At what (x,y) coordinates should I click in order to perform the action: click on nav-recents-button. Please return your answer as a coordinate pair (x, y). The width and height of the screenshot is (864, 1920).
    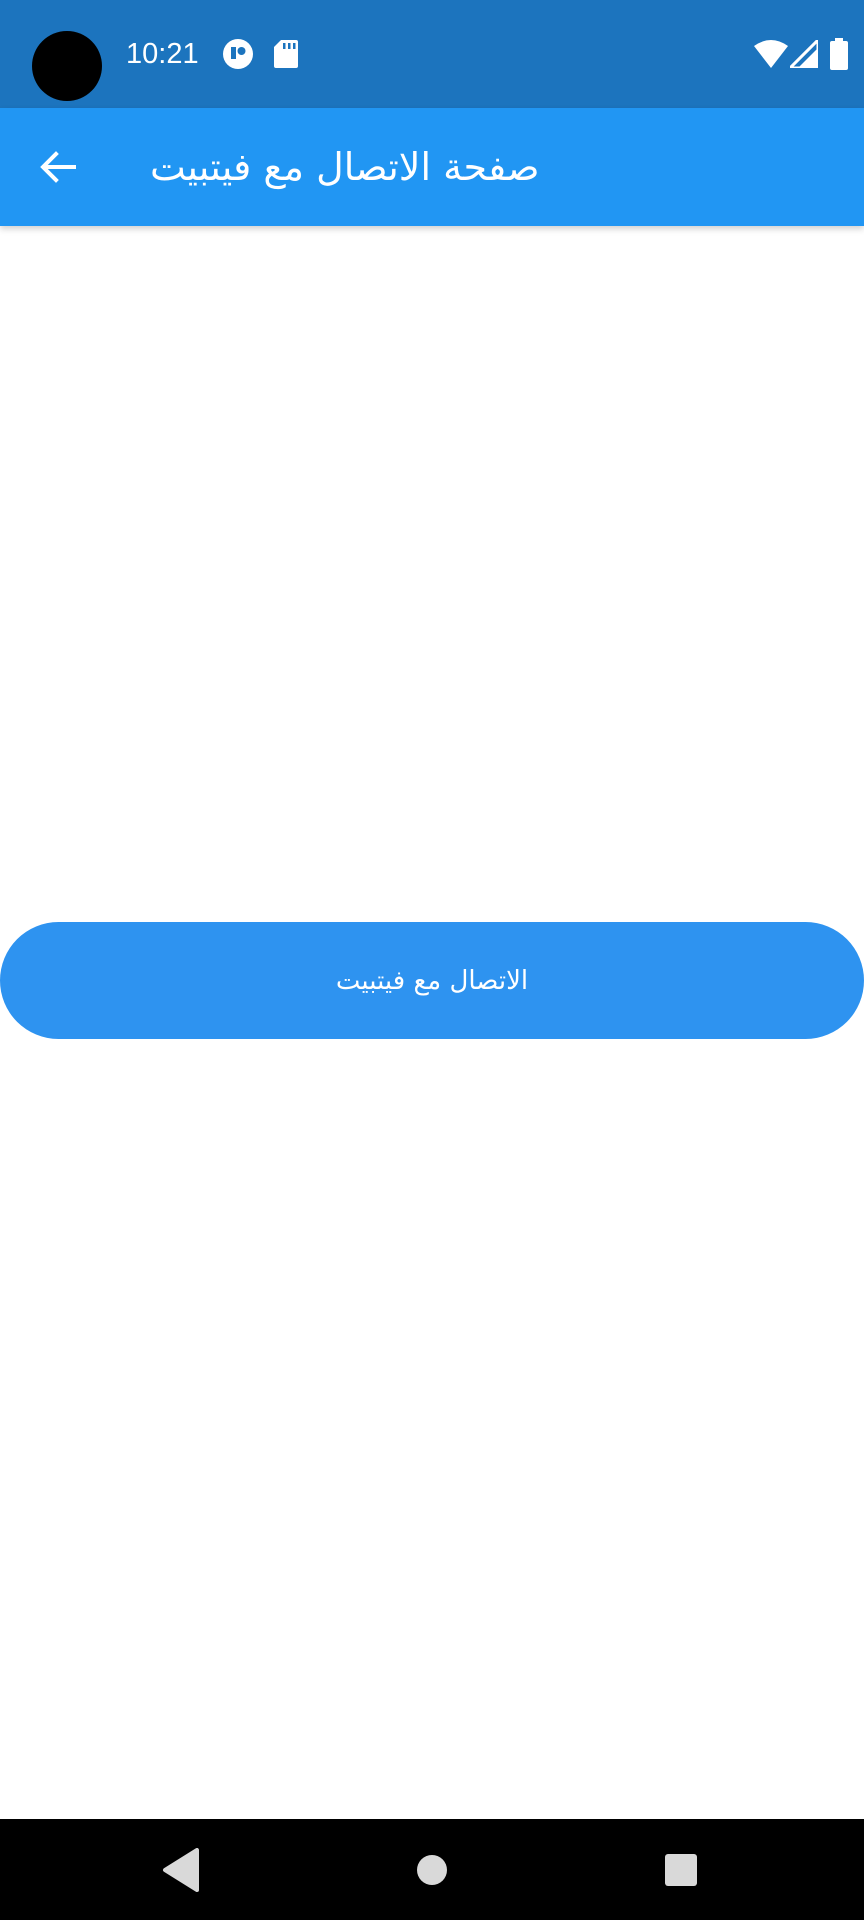
    Looking at the image, I should click on (681, 1870).